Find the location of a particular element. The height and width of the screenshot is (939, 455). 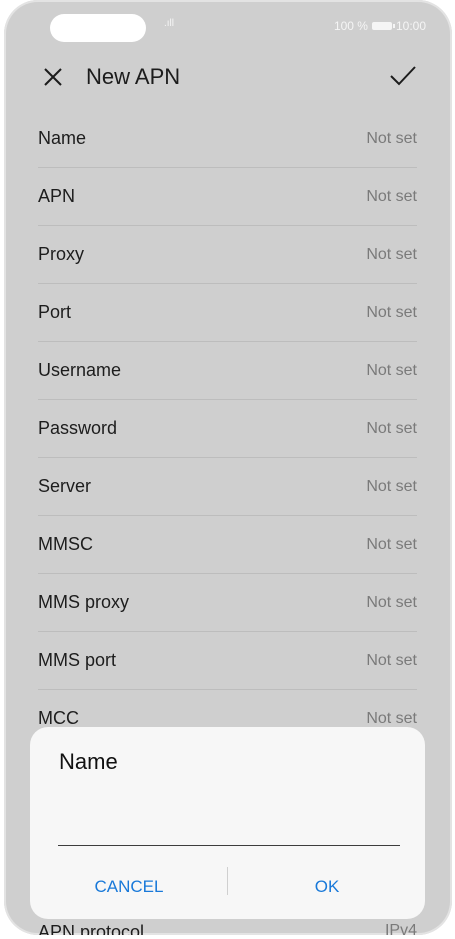

status-bar: .ıll 100 % 10:00 is located at coordinates (228, 26).